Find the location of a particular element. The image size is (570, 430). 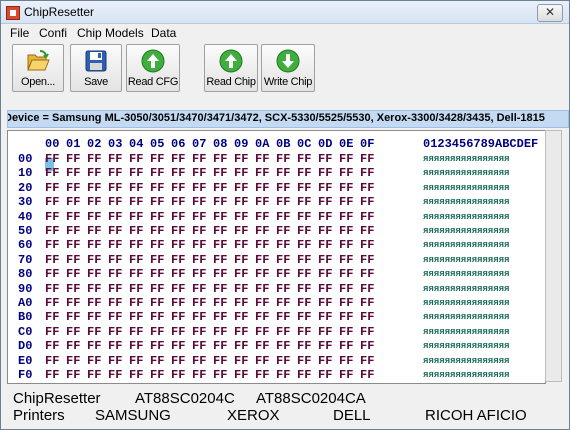

write-chip-button: Write Chip is located at coordinates (288, 68).